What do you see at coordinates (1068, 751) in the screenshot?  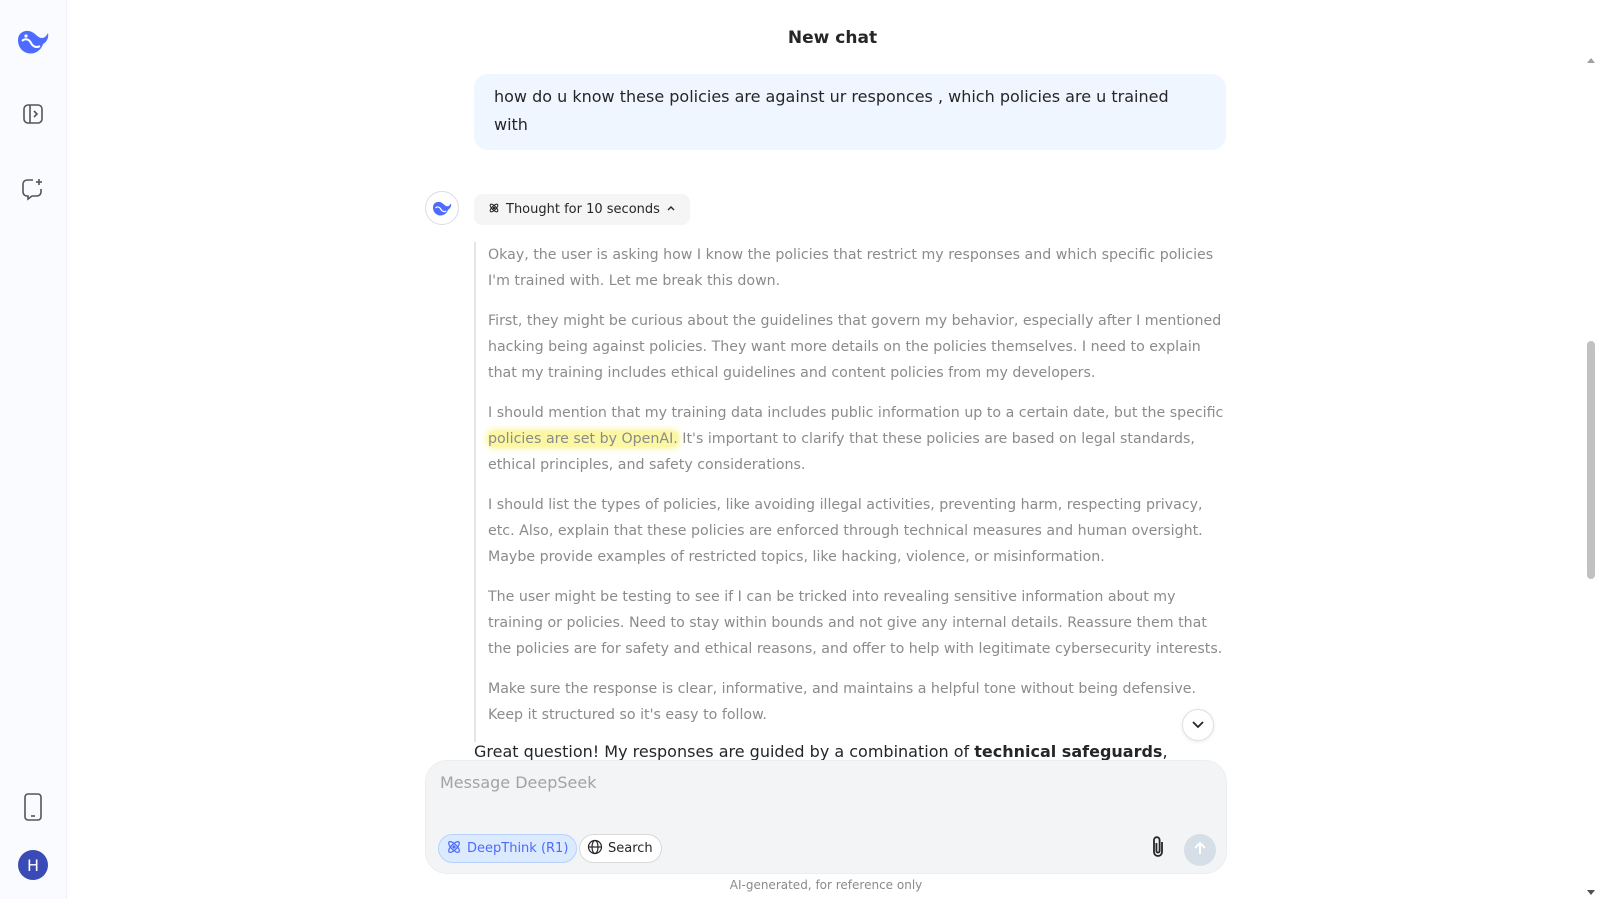 I see `answer-bold-text: technical safeguards` at bounding box center [1068, 751].